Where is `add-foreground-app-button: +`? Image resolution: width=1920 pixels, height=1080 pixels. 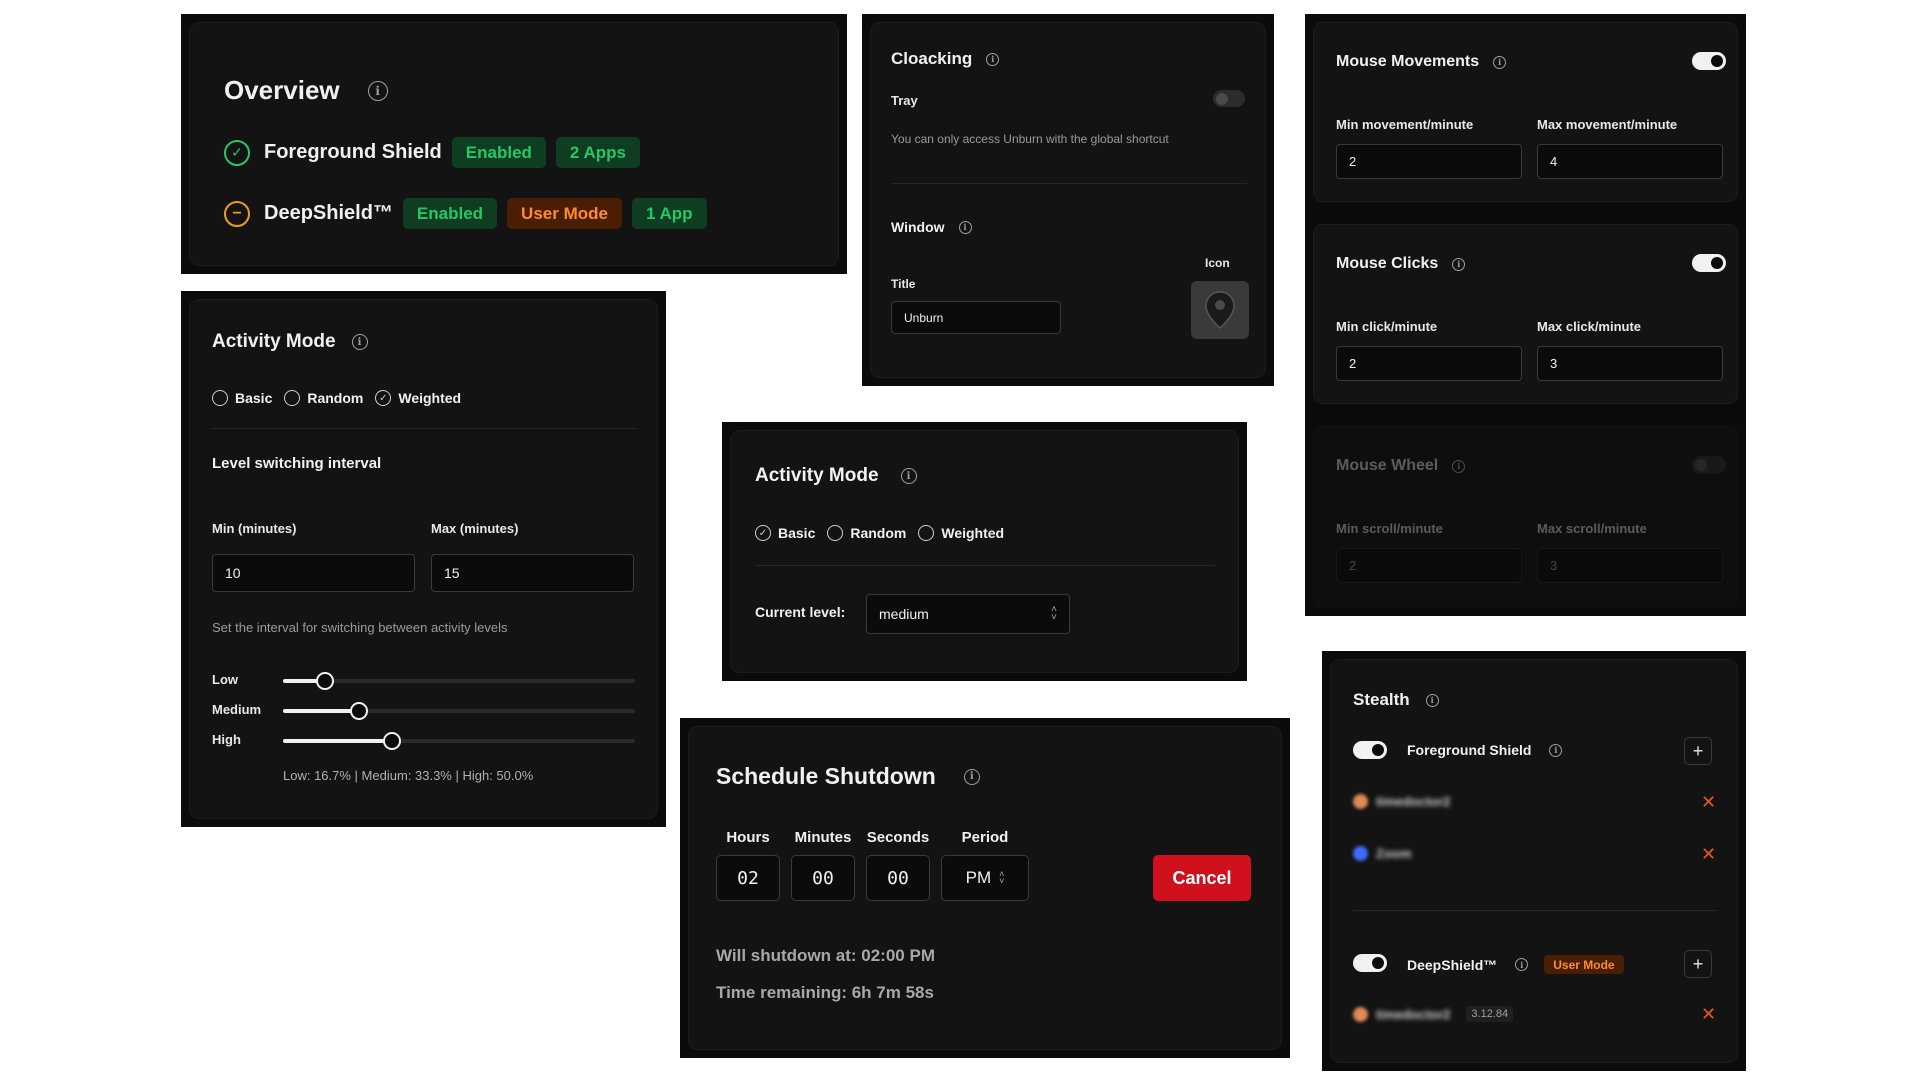
add-foreground-app-button: + is located at coordinates (1698, 751).